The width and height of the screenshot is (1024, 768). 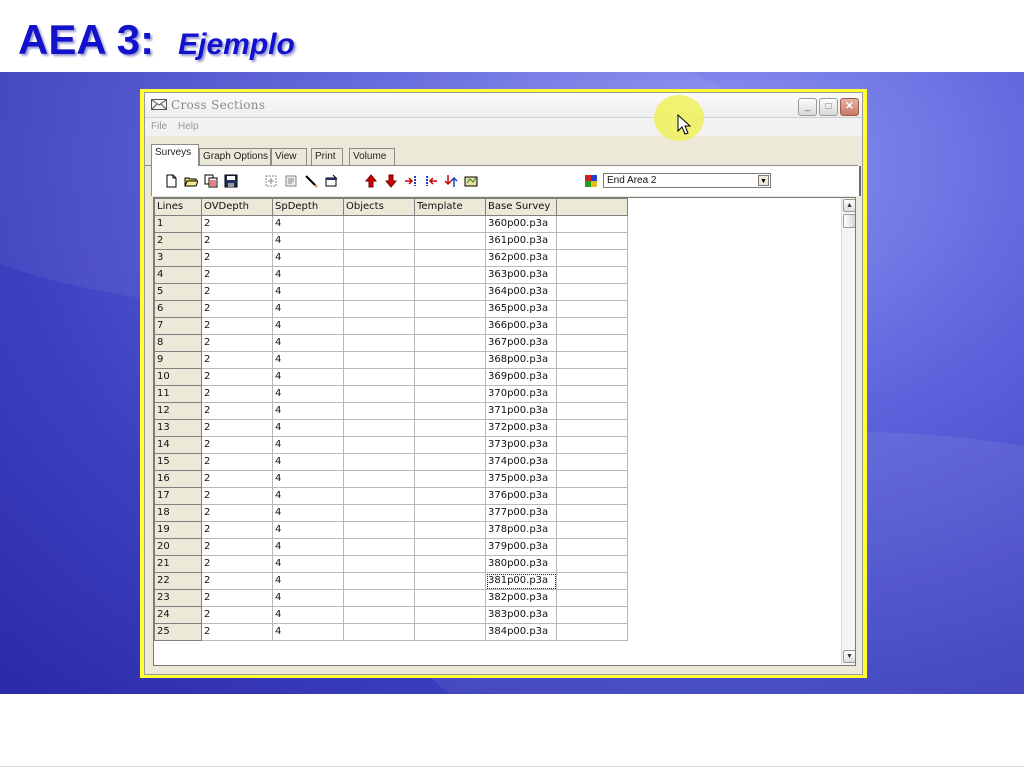 I want to click on close-button: ✕, so click(x=849, y=107).